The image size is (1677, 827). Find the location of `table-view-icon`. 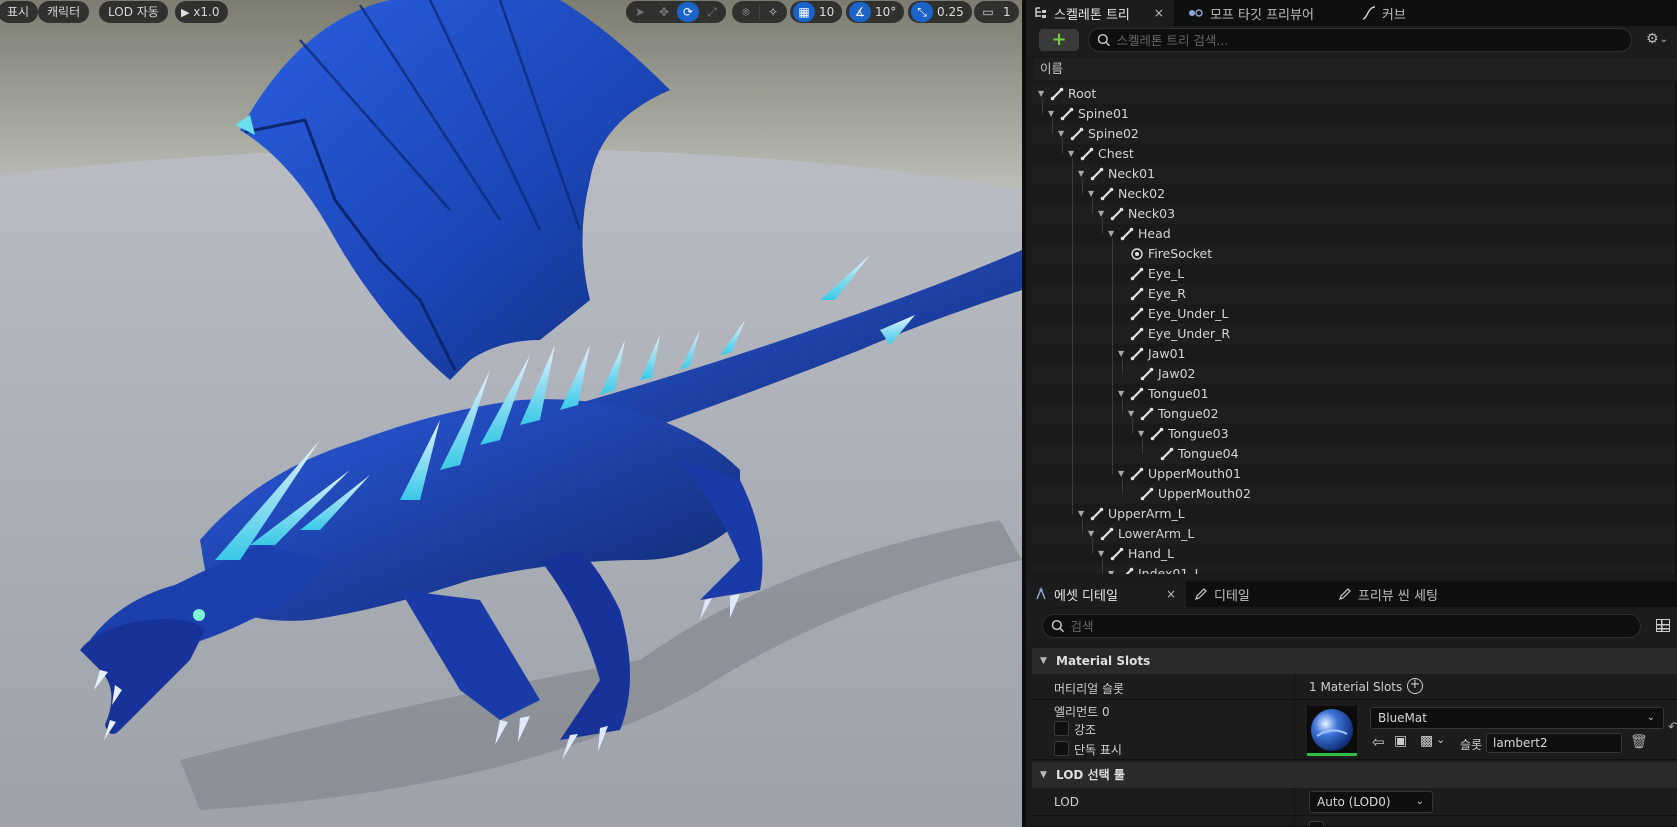

table-view-icon is located at coordinates (1663, 625).